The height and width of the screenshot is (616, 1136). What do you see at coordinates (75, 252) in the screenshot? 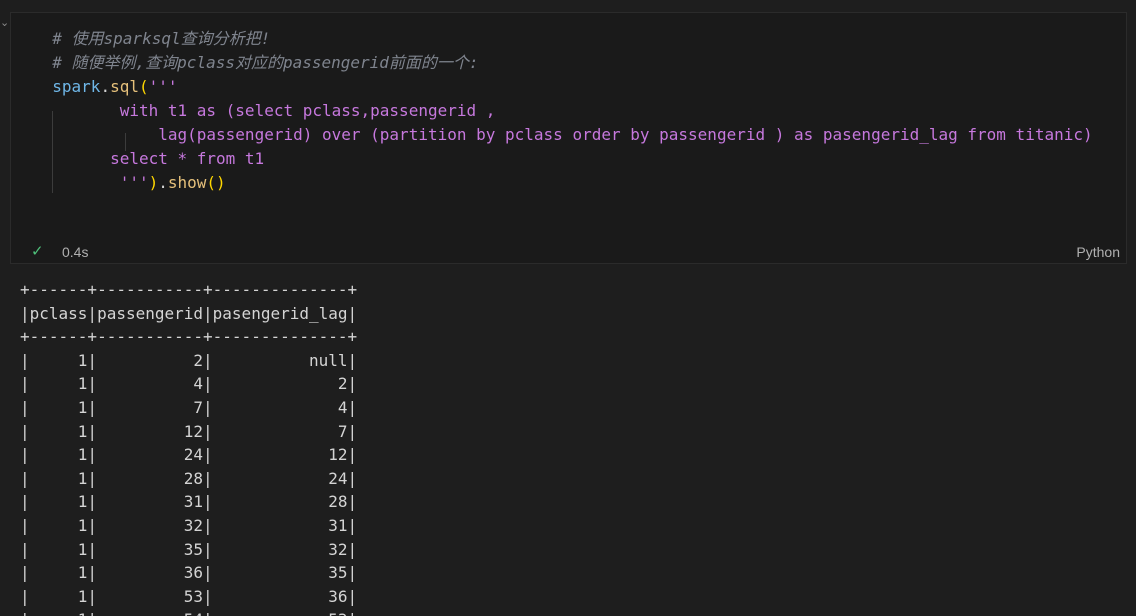
I see `execution-time: 0.4s` at bounding box center [75, 252].